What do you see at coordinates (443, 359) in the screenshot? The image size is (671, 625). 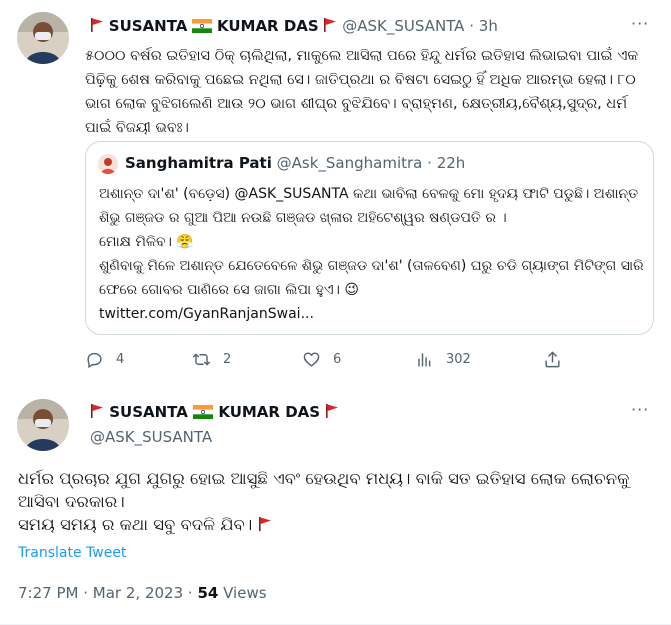 I see `views-button: 302` at bounding box center [443, 359].